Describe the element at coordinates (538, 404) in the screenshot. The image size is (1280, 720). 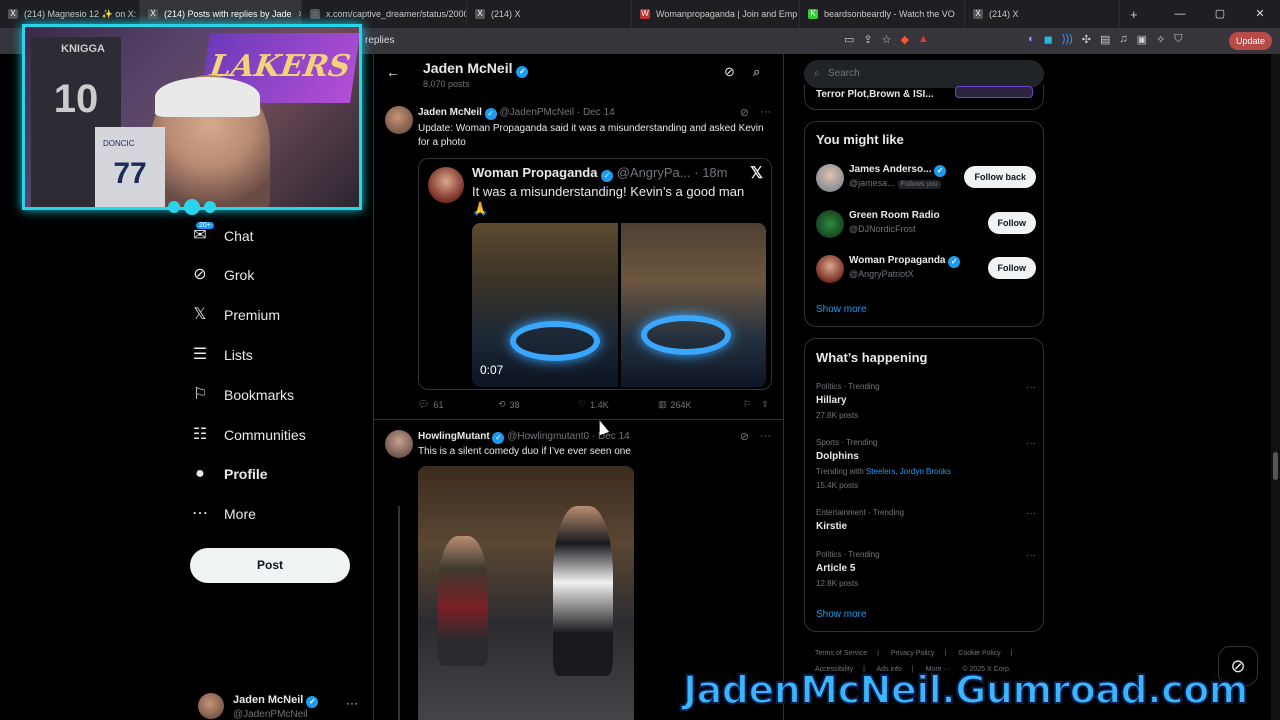
I see `repost-button: ⟲ 38` at that location.